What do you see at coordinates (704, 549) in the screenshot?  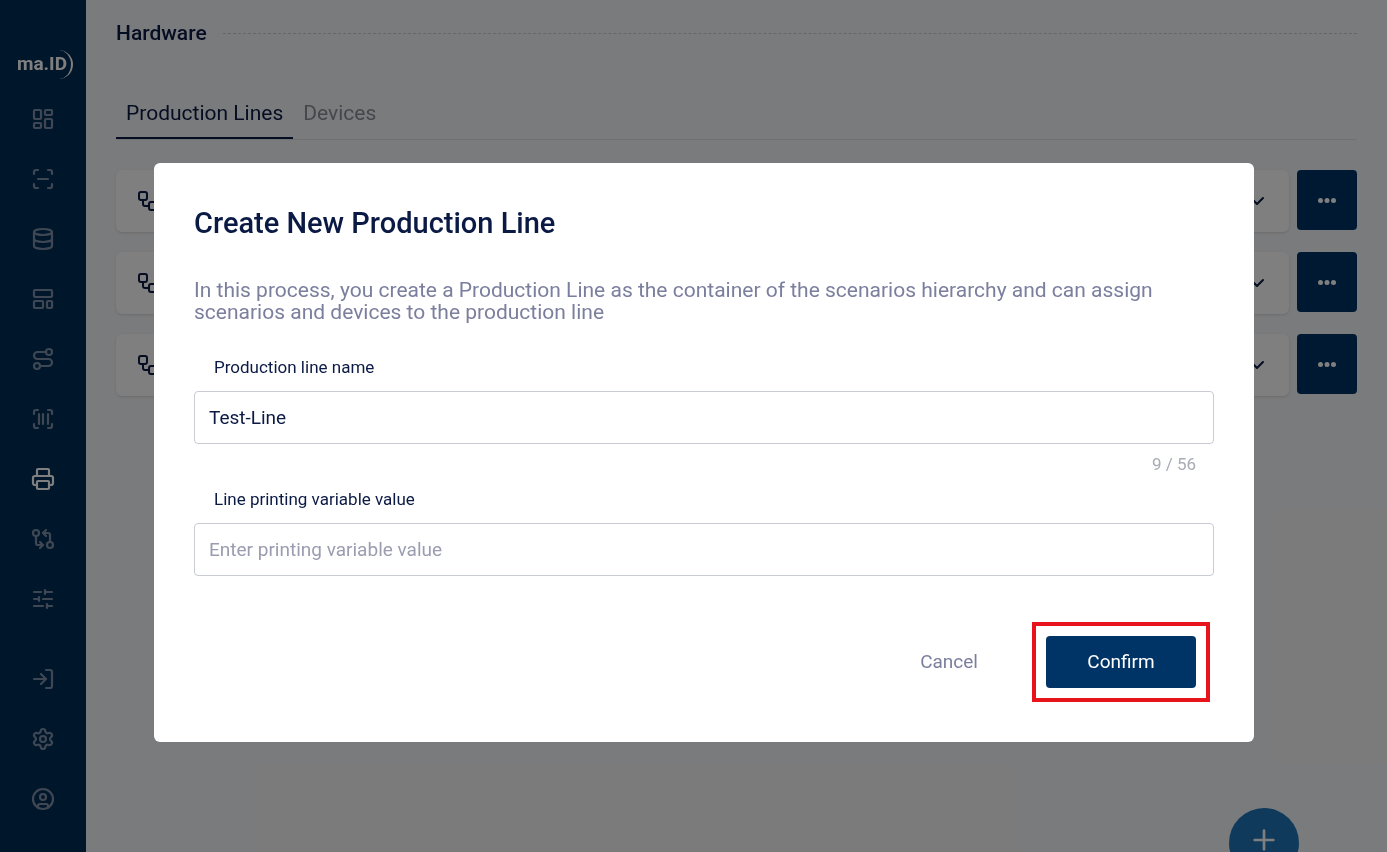 I see `input-field: Enter printing variable value` at bounding box center [704, 549].